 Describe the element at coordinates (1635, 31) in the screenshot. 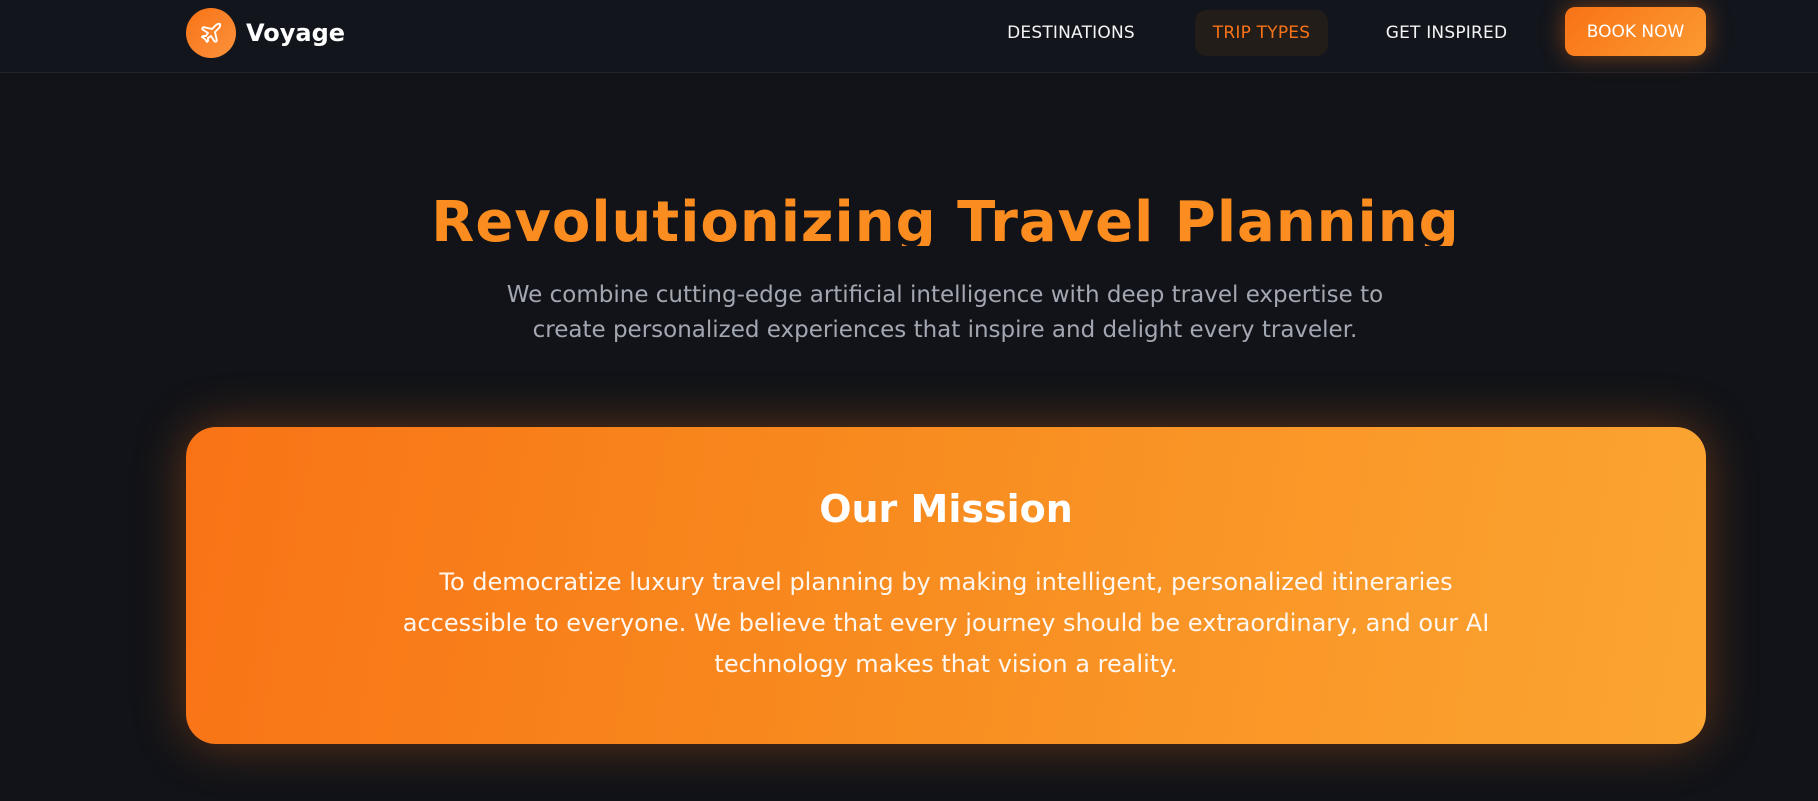

I see `book-now-button: BOOK NOW` at that location.